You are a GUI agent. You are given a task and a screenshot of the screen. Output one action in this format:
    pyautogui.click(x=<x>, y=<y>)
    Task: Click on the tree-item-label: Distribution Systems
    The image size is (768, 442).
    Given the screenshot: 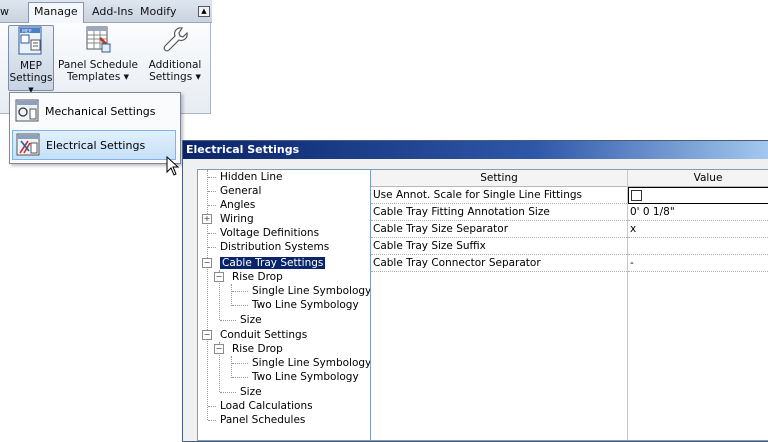 What is the action you would take?
    pyautogui.click(x=275, y=247)
    